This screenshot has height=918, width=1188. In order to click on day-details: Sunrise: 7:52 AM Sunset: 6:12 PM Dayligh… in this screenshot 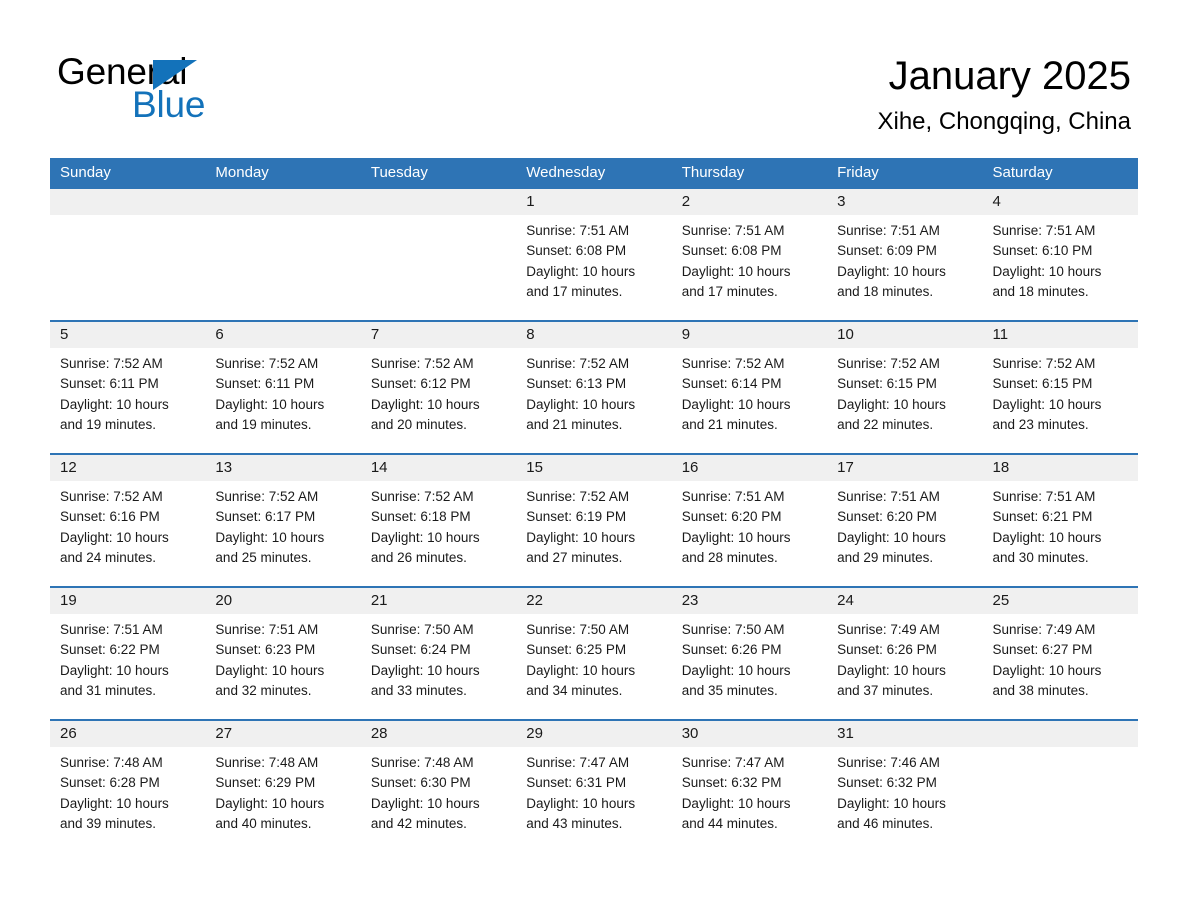, I will do `click(438, 391)`.